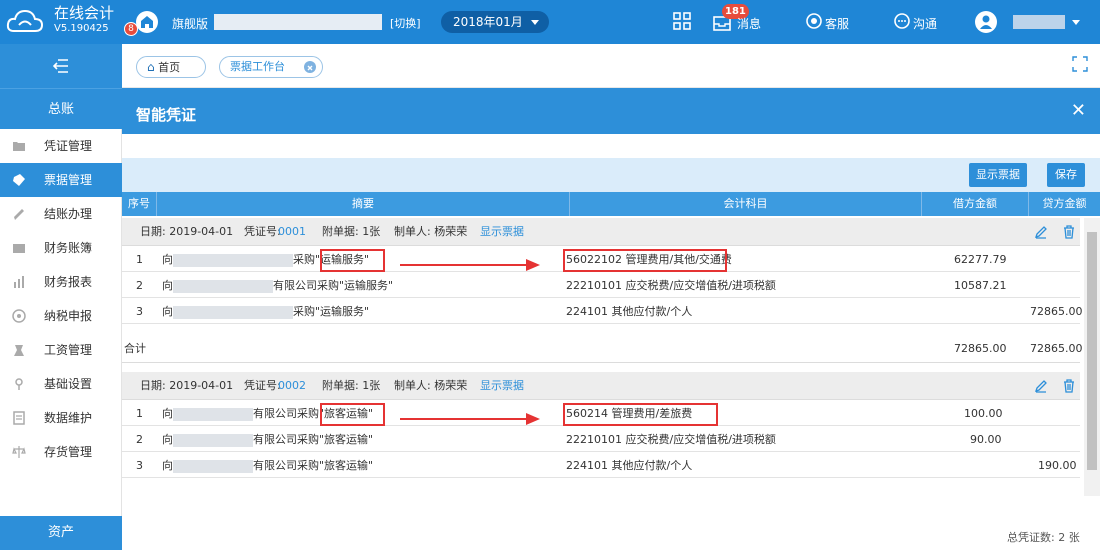  What do you see at coordinates (68, 180) in the screenshot?
I see `sidebar-item-label: 票据管理` at bounding box center [68, 180].